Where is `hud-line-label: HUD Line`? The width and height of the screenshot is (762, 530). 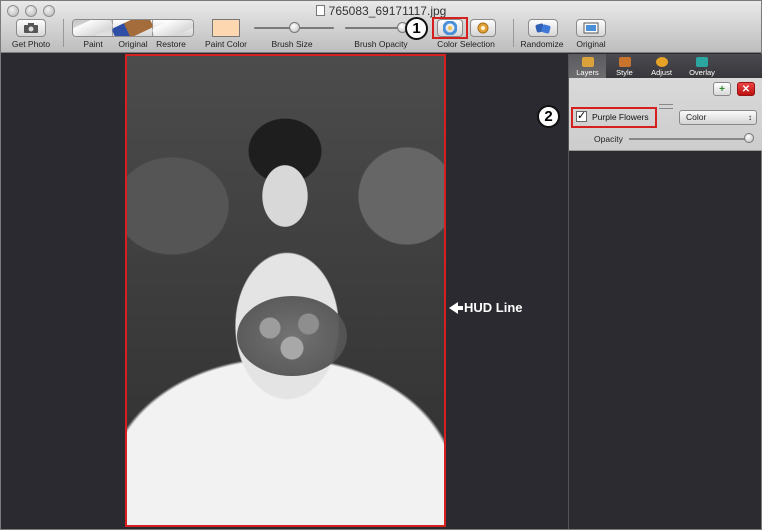
hud-line-label: HUD Line is located at coordinates (493, 307).